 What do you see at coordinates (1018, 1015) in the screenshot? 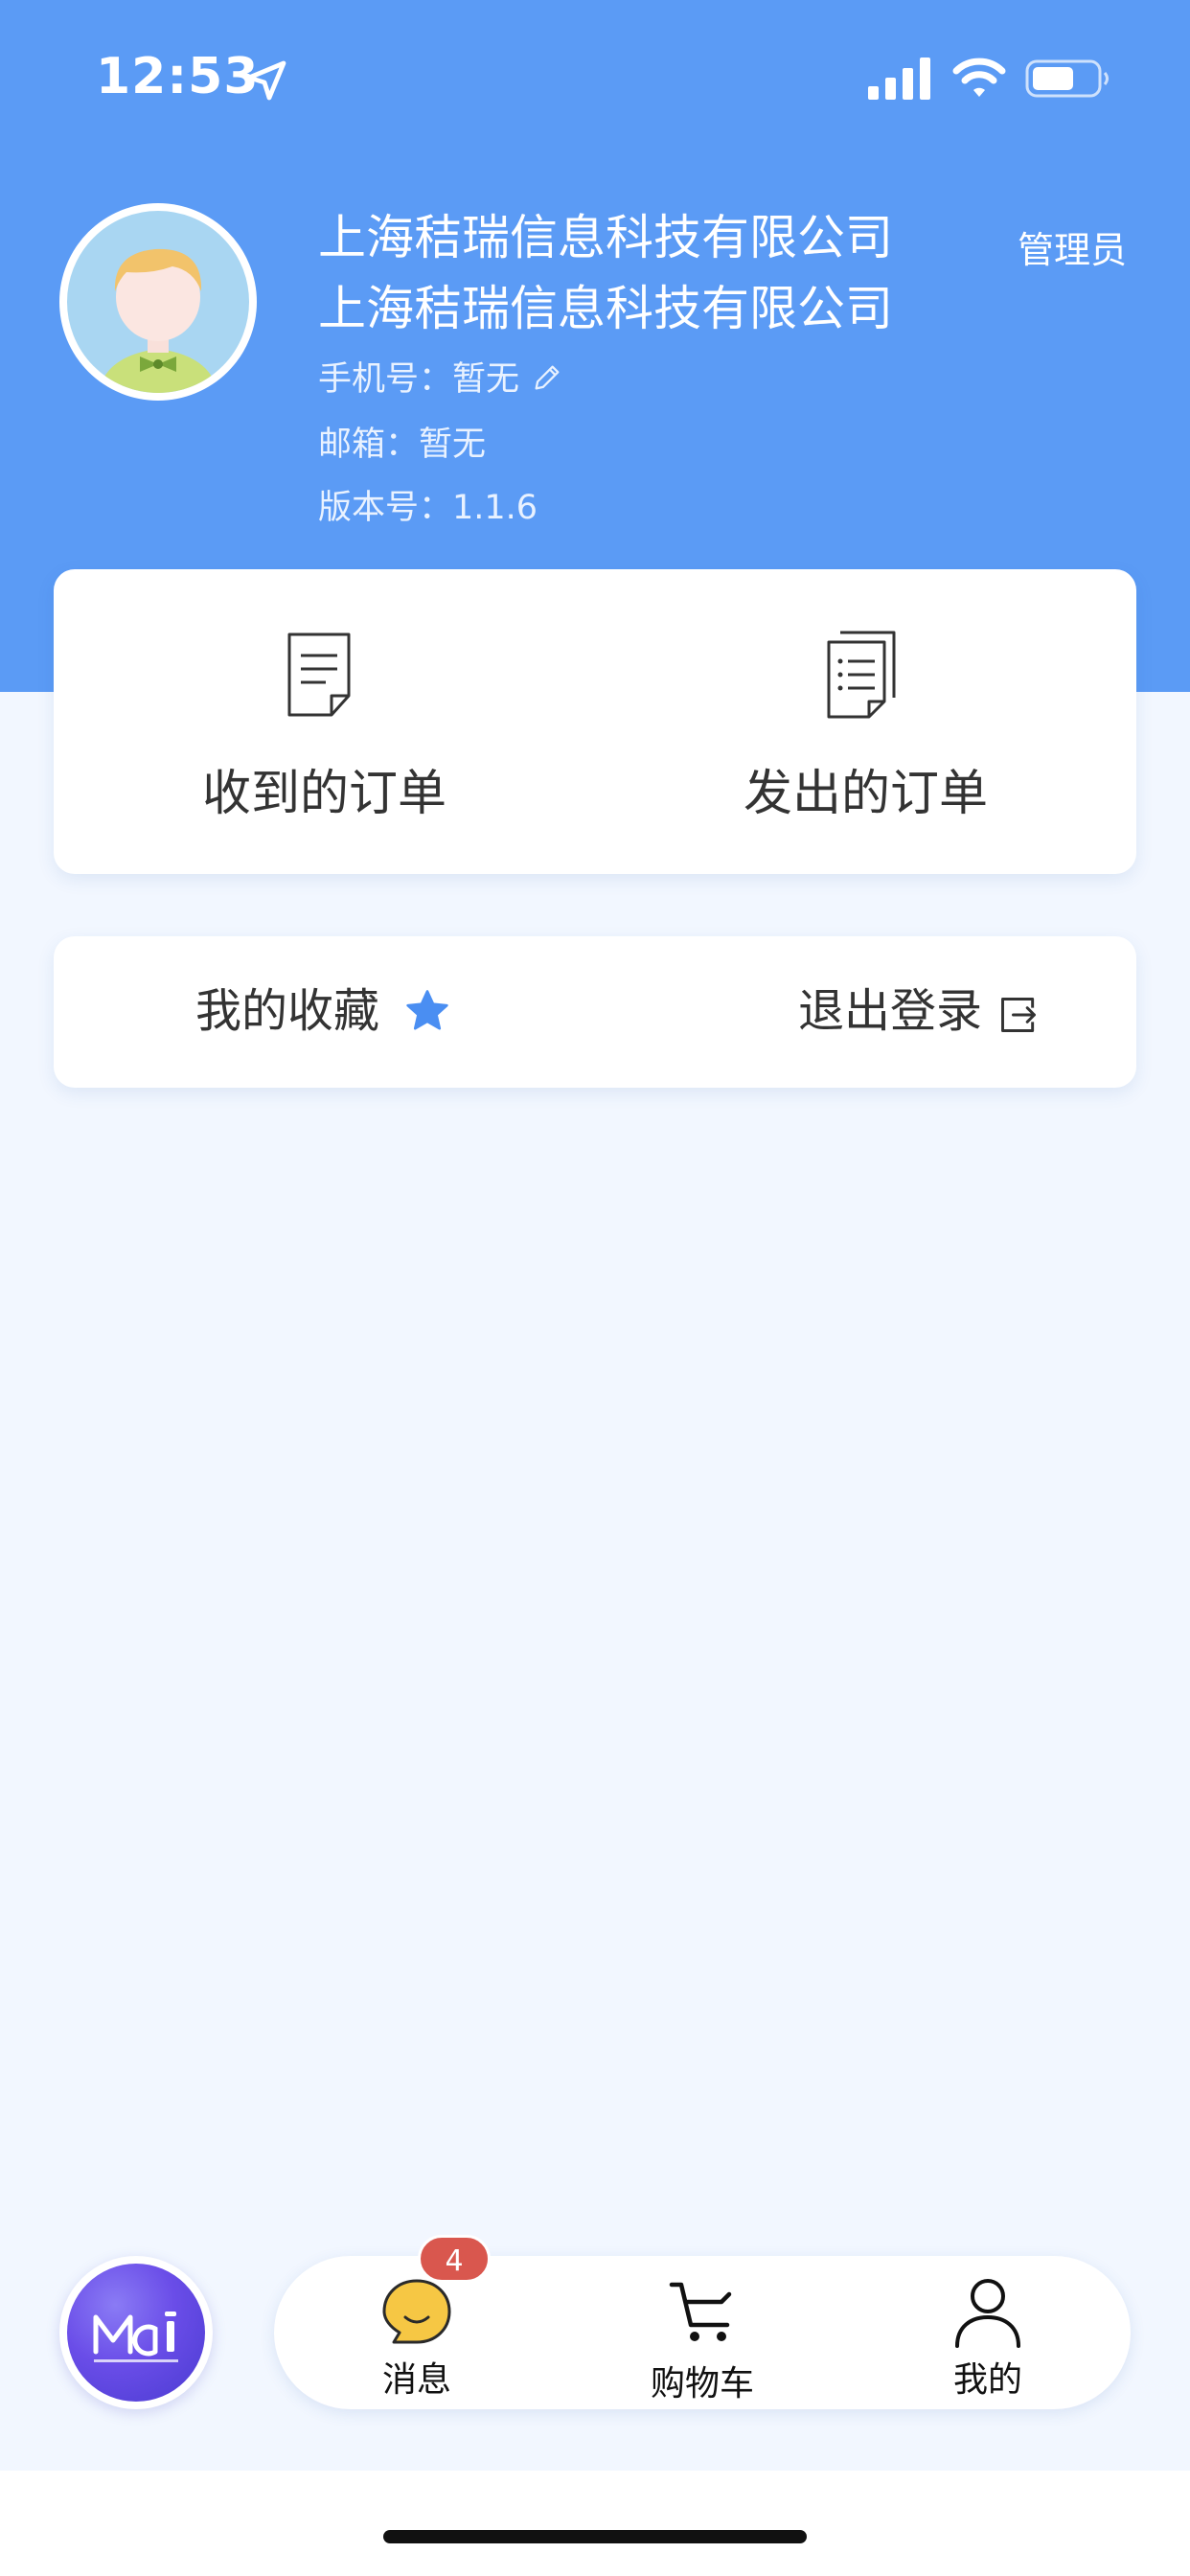
I see `logout-icon` at bounding box center [1018, 1015].